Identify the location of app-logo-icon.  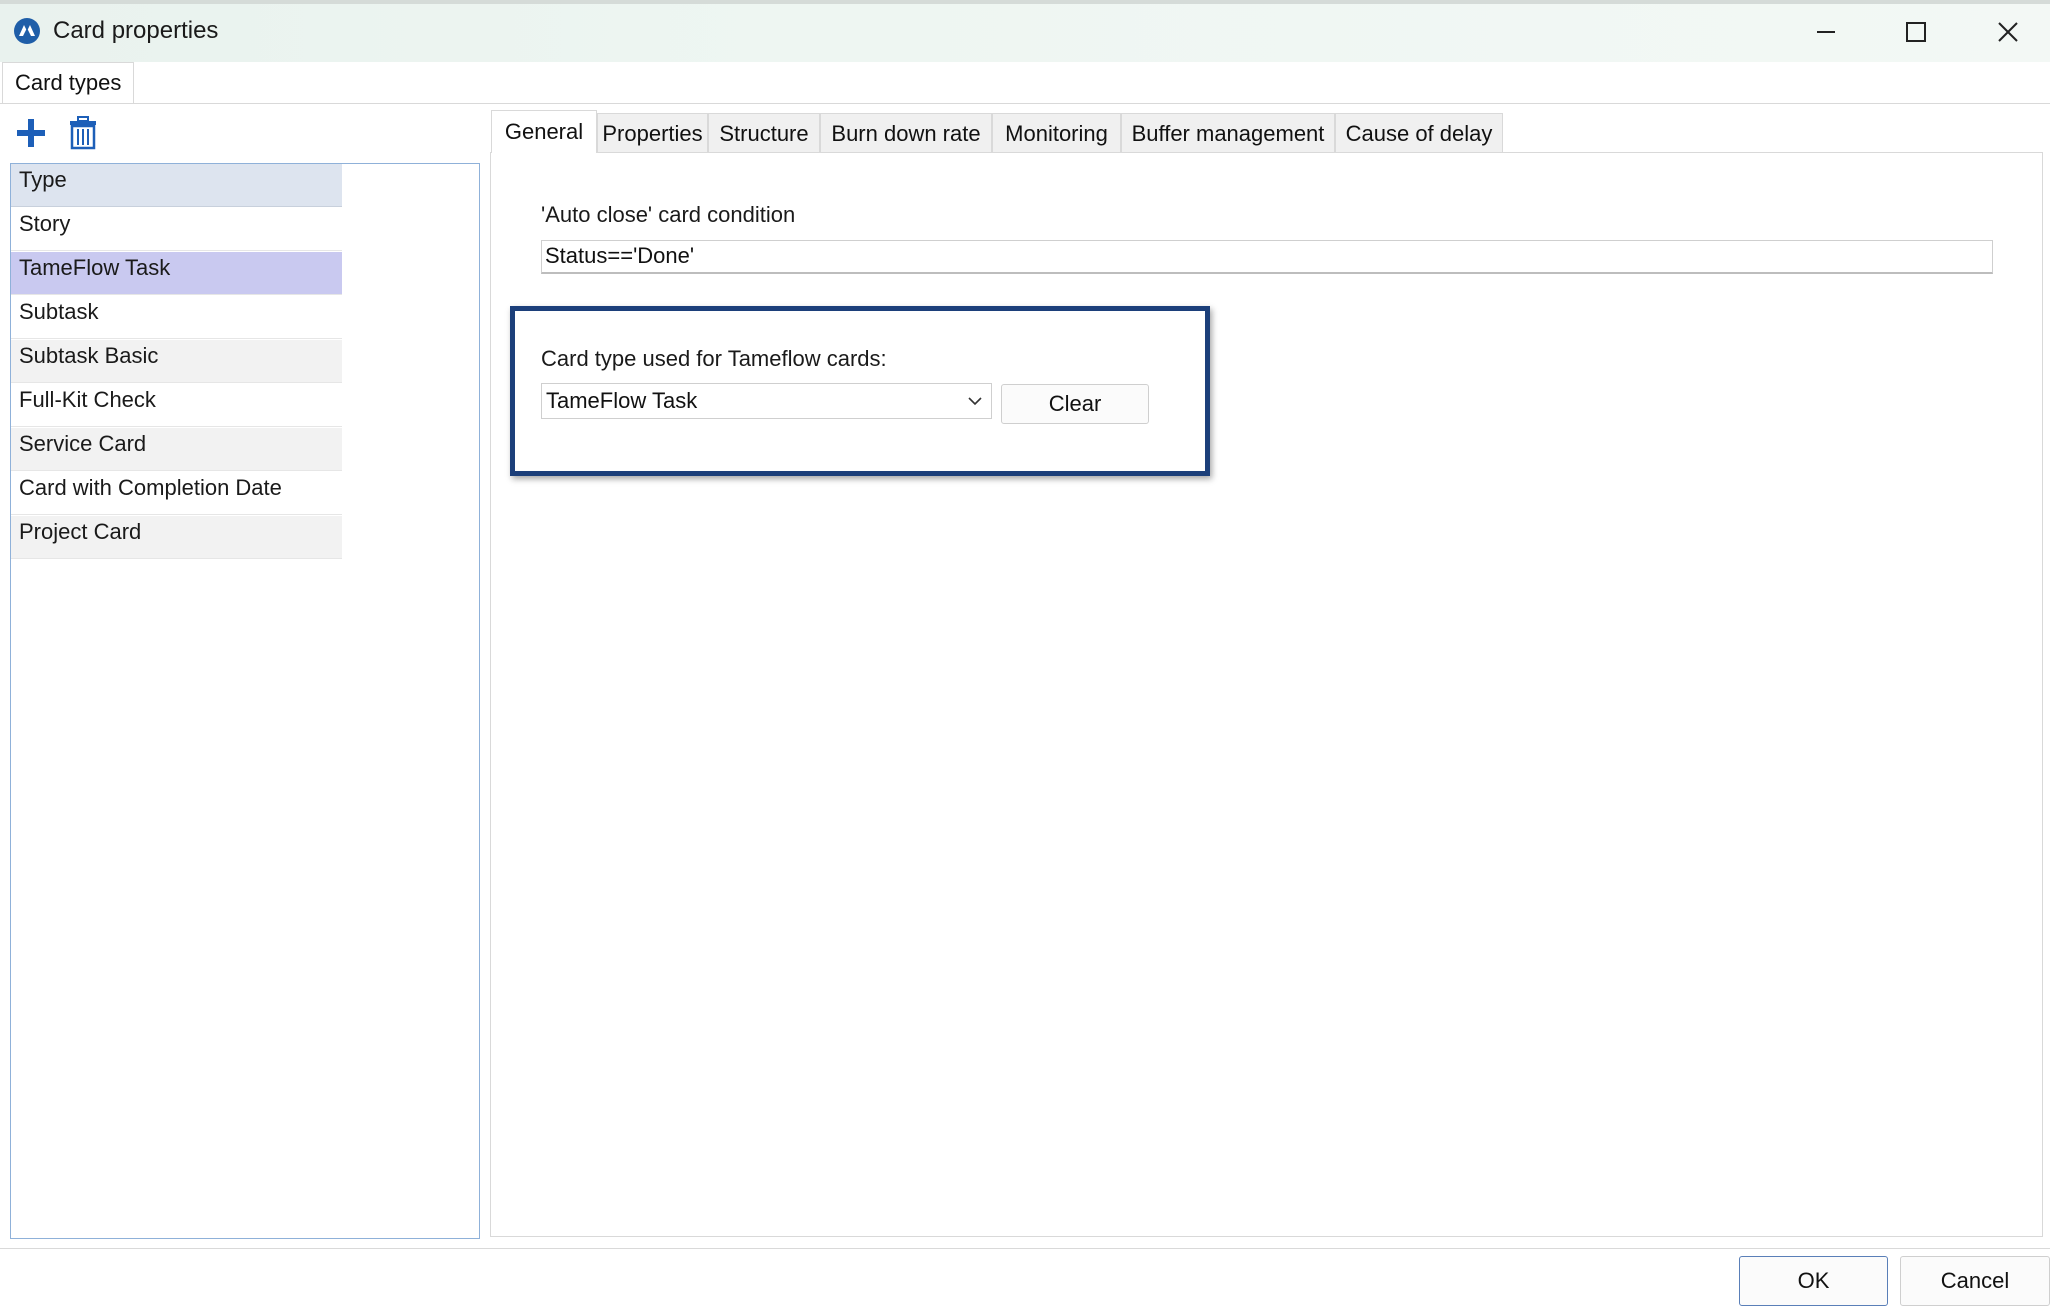
(27, 31).